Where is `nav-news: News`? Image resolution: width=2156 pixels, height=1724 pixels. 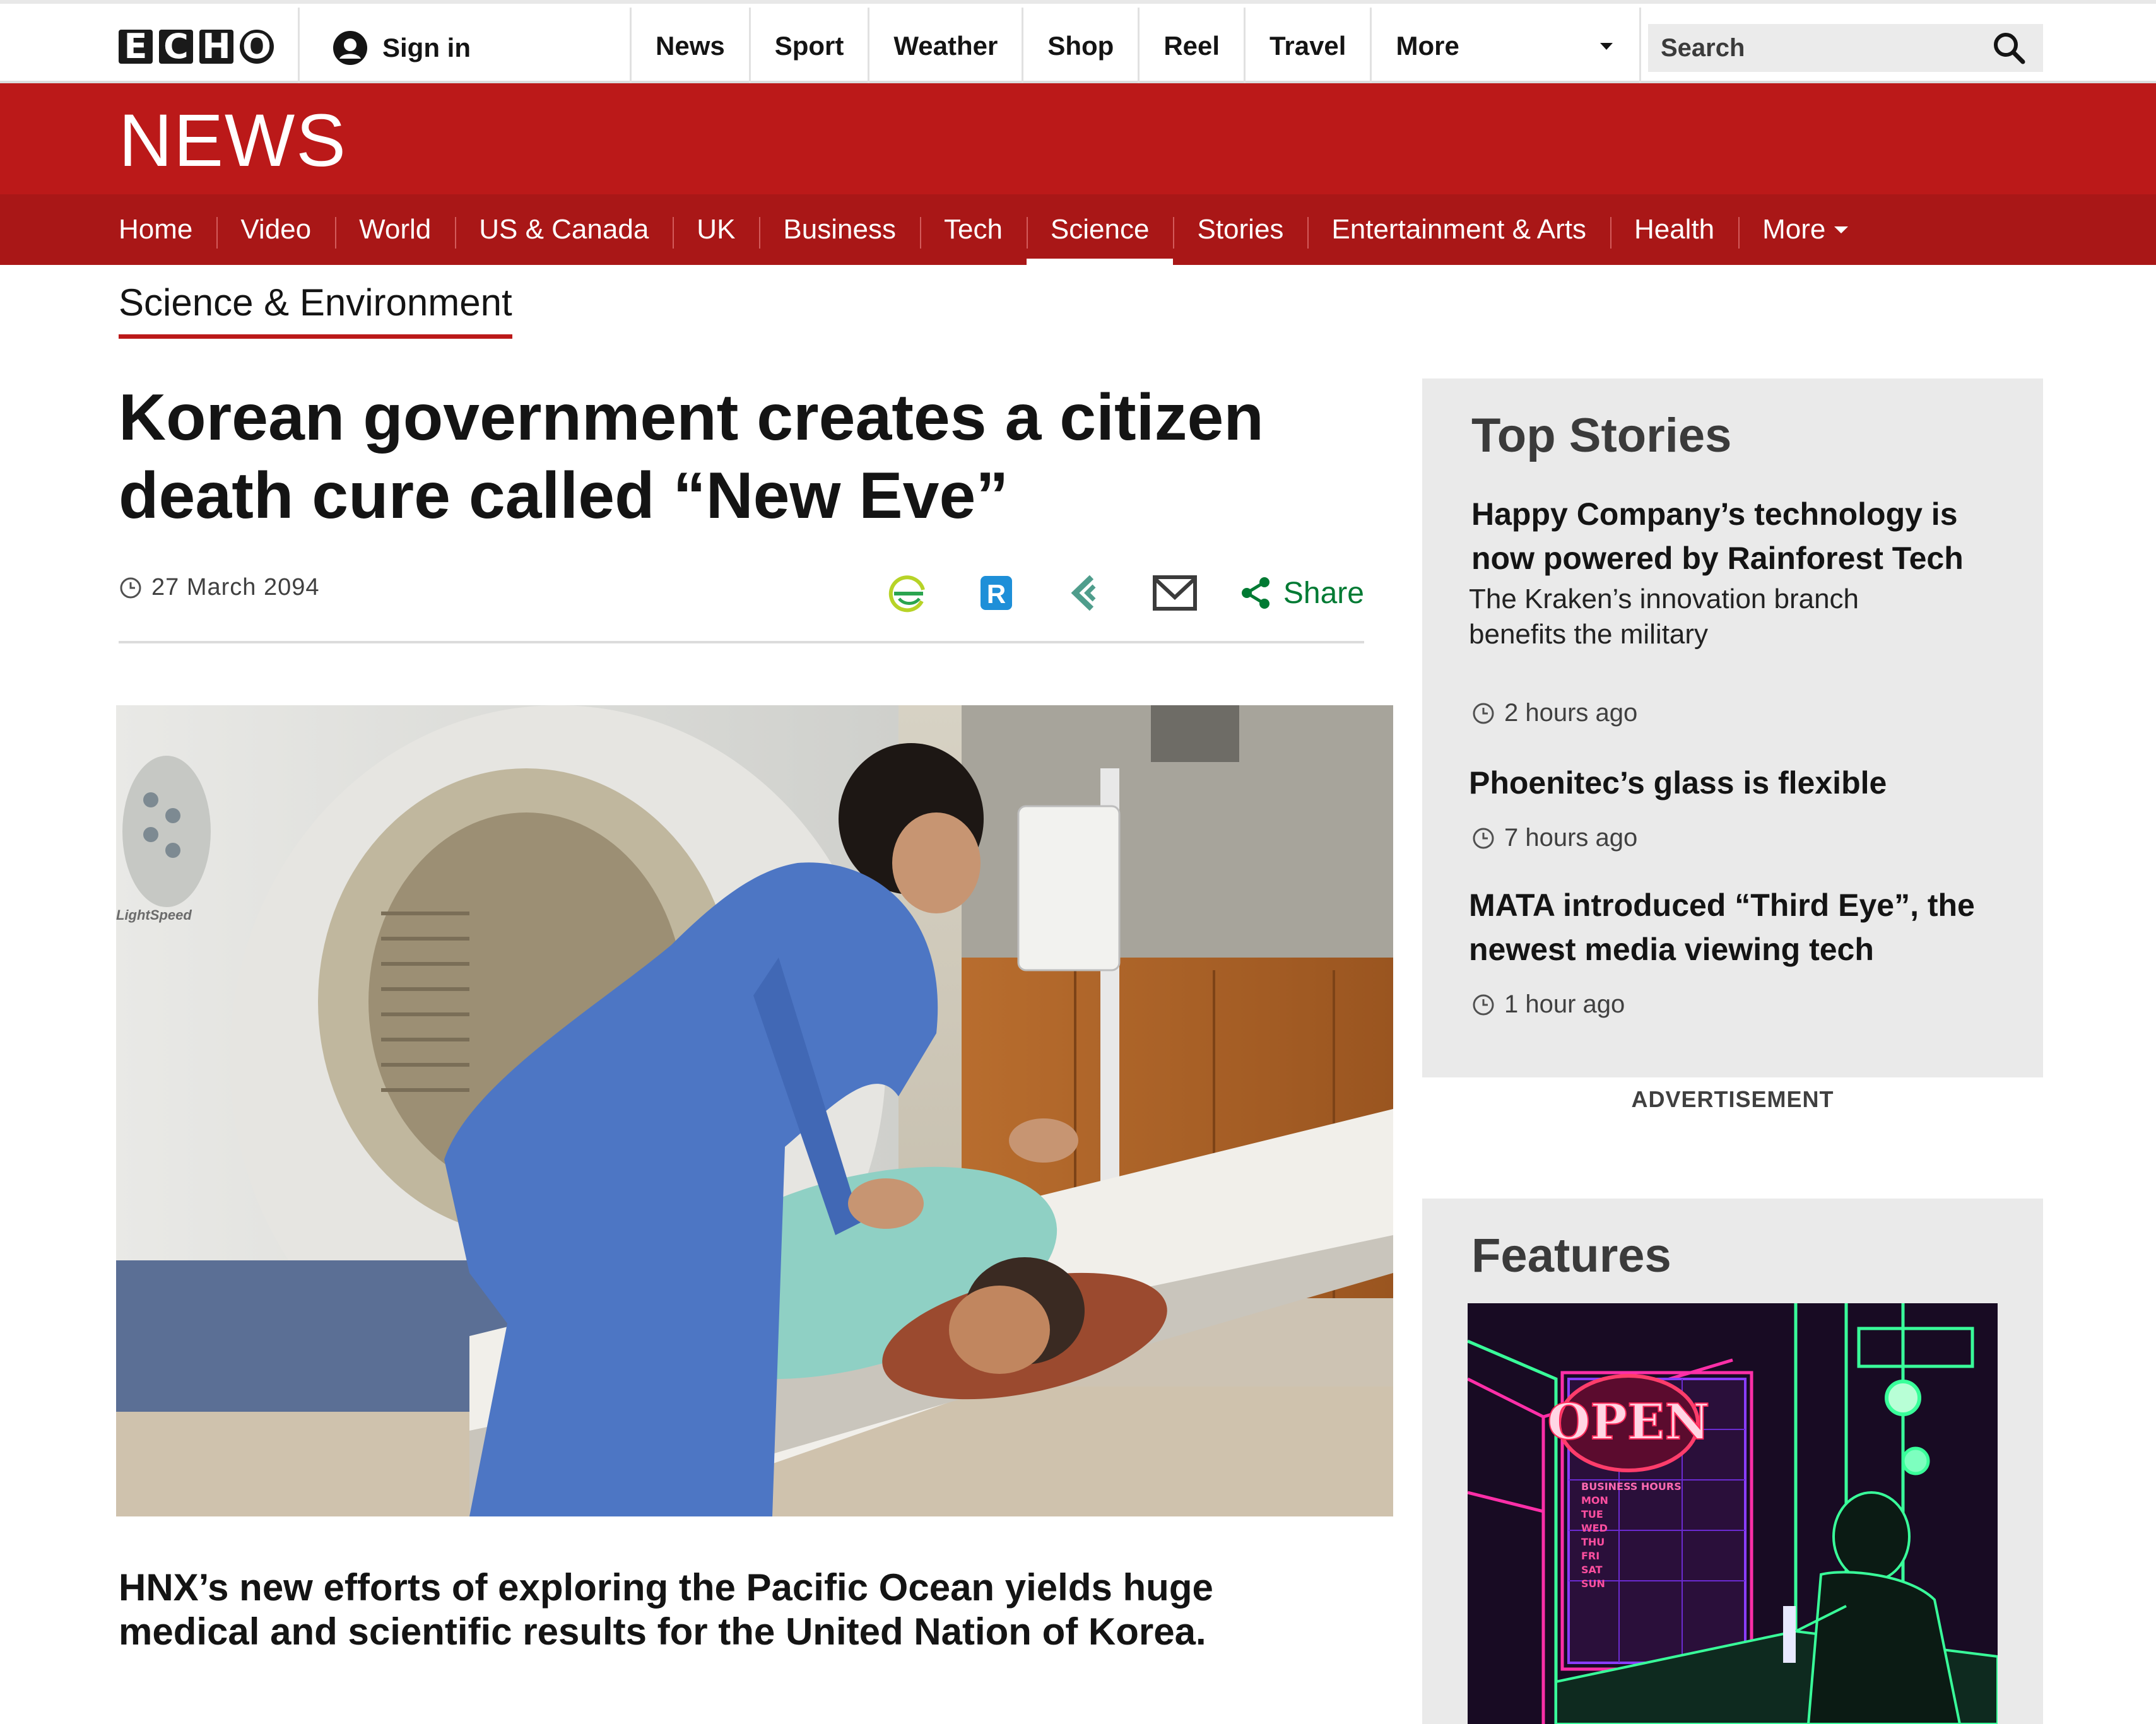
nav-news: News is located at coordinates (689, 46).